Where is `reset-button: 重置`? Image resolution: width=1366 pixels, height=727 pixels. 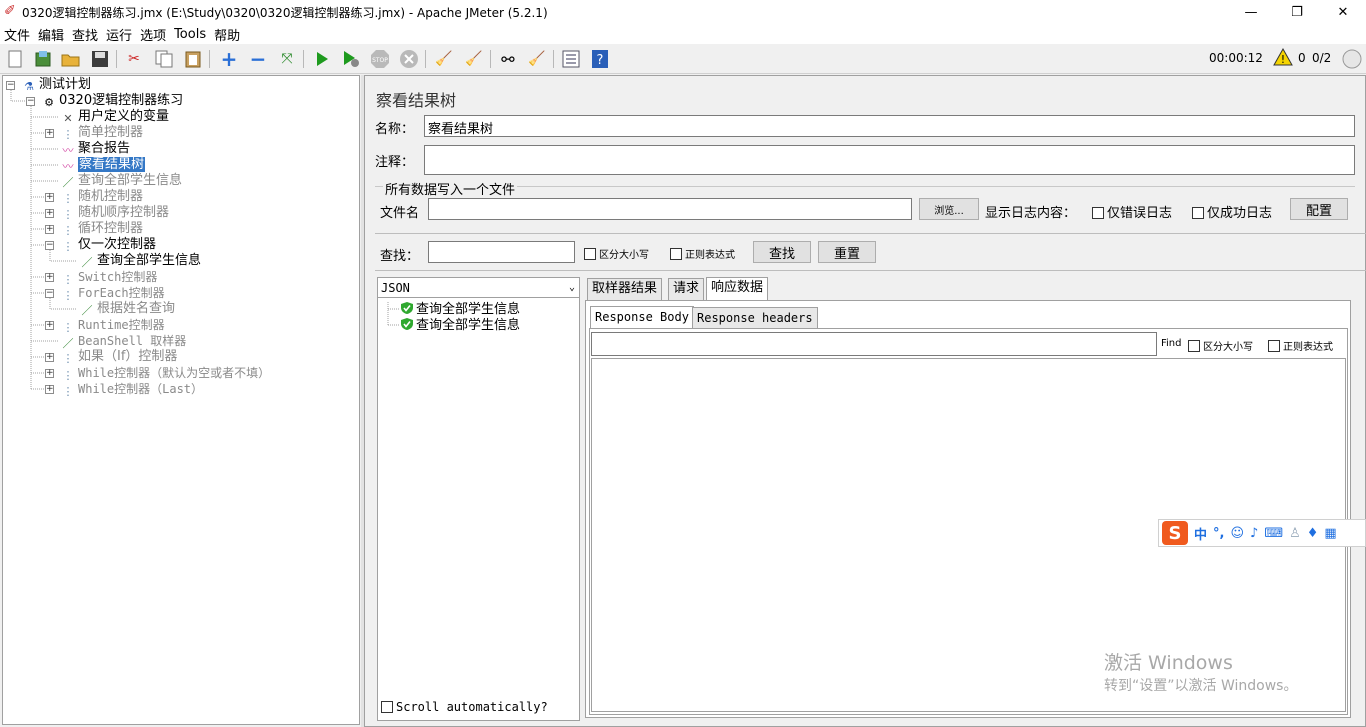
reset-button: 重置 is located at coordinates (847, 252).